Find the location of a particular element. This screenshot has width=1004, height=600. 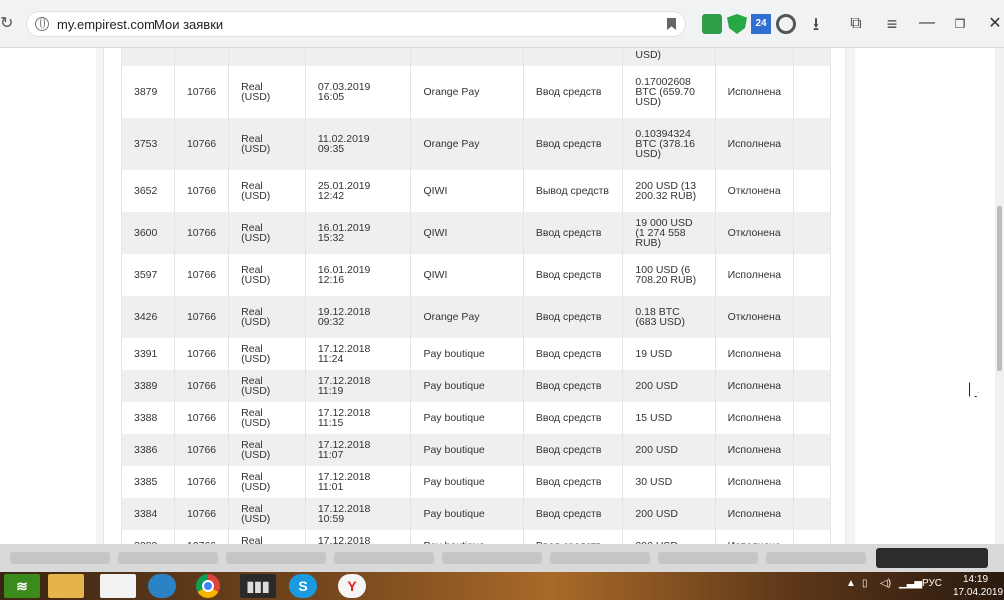

folder-icon is located at coordinates (66, 586).